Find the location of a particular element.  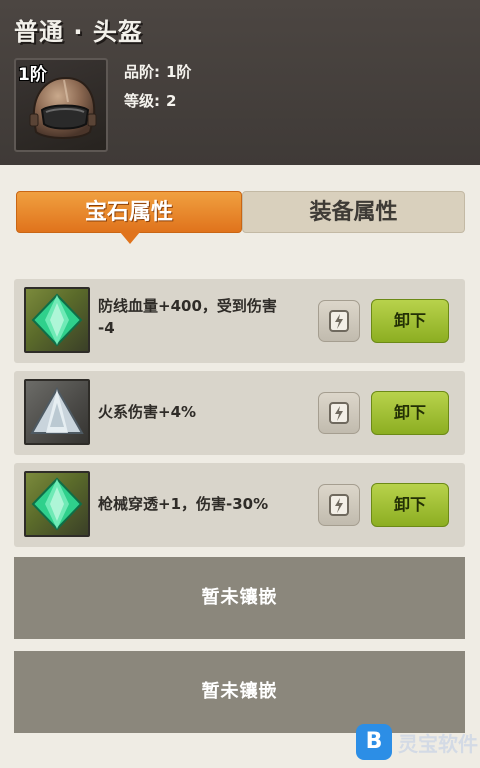

gem-effect-line: 枪械穿透+1，伤害-30% is located at coordinates (183, 504).